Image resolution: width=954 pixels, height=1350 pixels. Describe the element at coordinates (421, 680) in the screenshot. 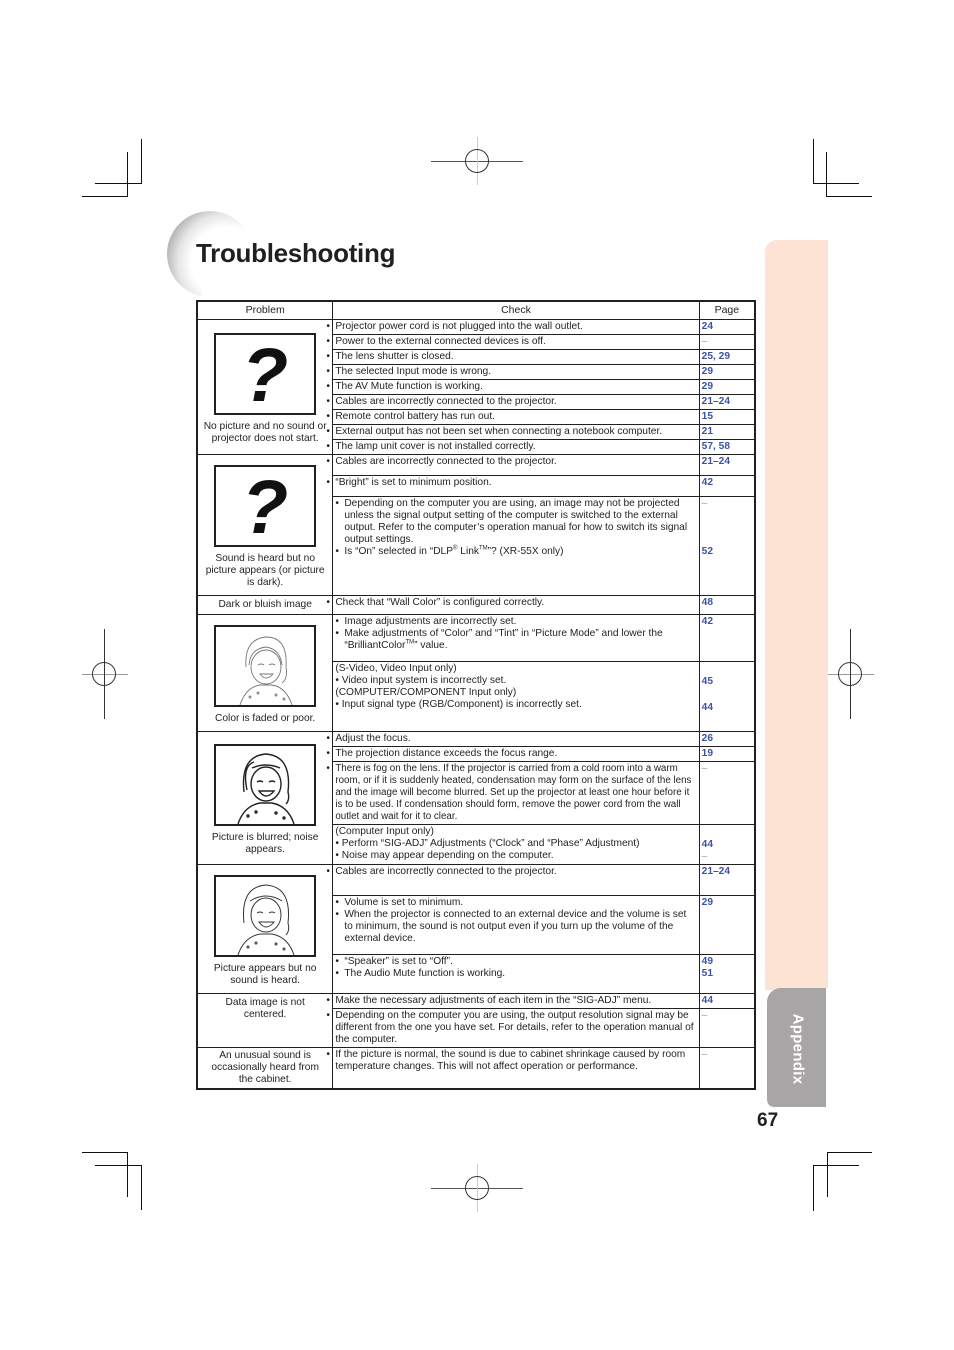

I see `check-text: • Video input system is incorrectly set.` at that location.